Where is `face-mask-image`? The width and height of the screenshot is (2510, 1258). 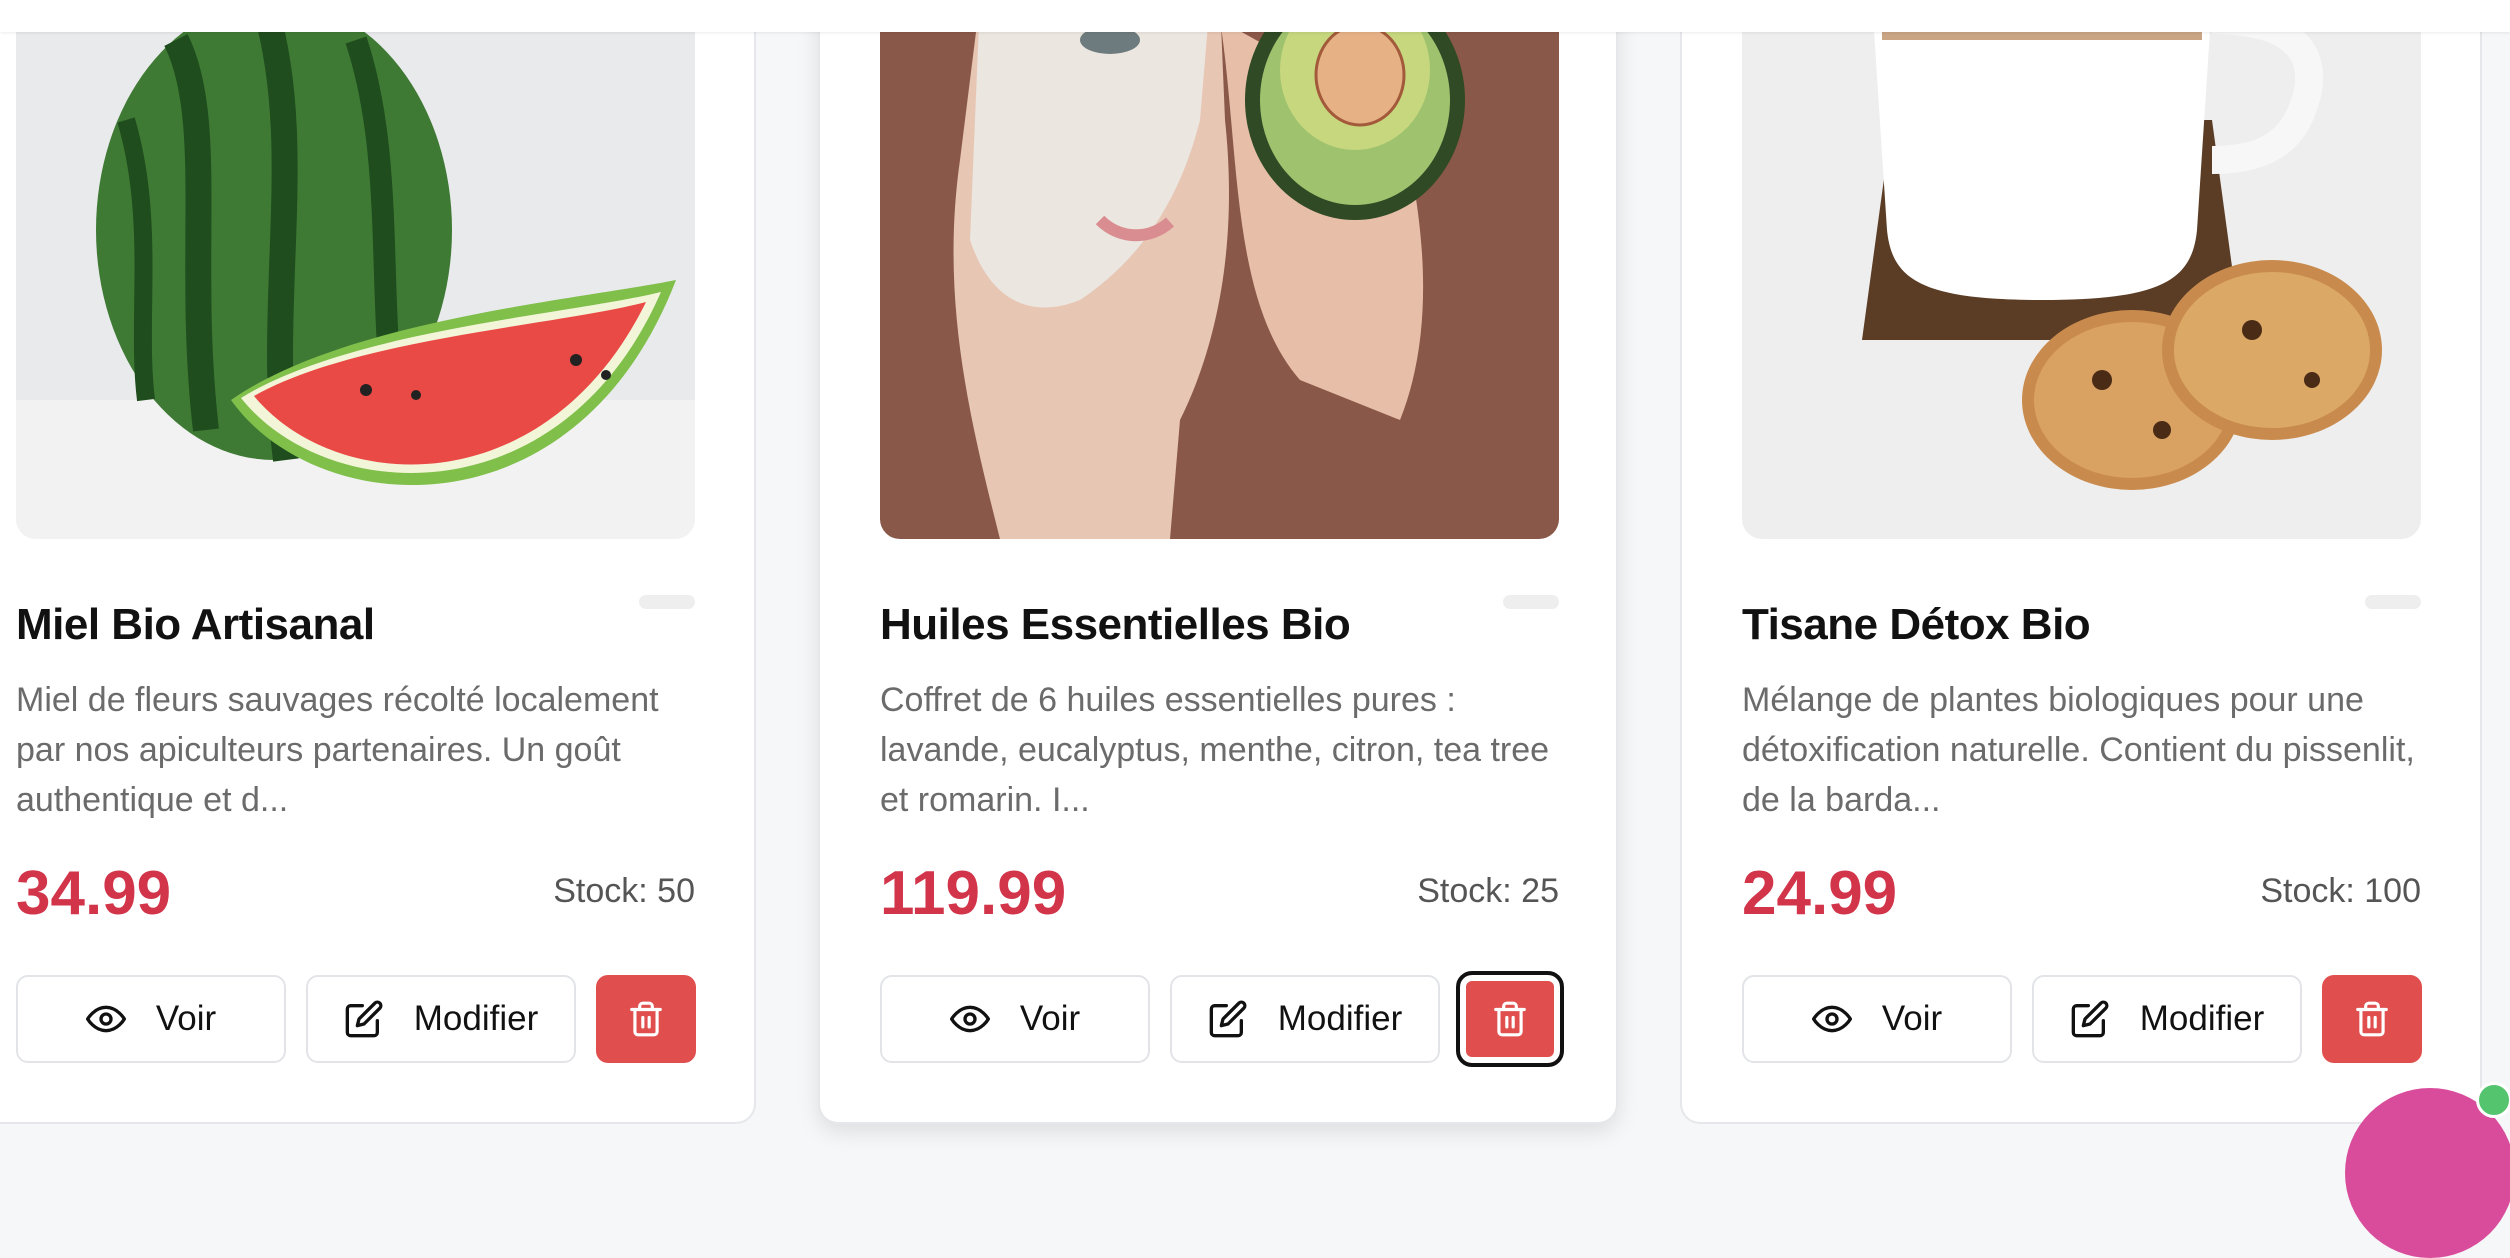
face-mask-image is located at coordinates (1219, 269).